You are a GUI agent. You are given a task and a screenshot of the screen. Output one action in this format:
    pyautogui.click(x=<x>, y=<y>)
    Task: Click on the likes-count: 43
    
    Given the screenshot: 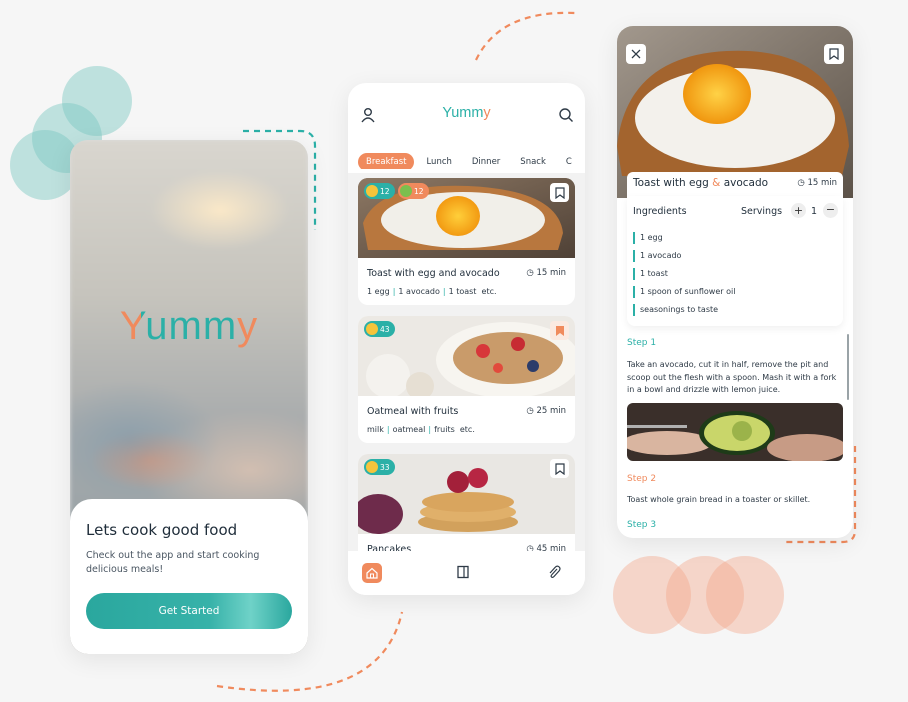 What is the action you would take?
    pyautogui.click(x=385, y=329)
    